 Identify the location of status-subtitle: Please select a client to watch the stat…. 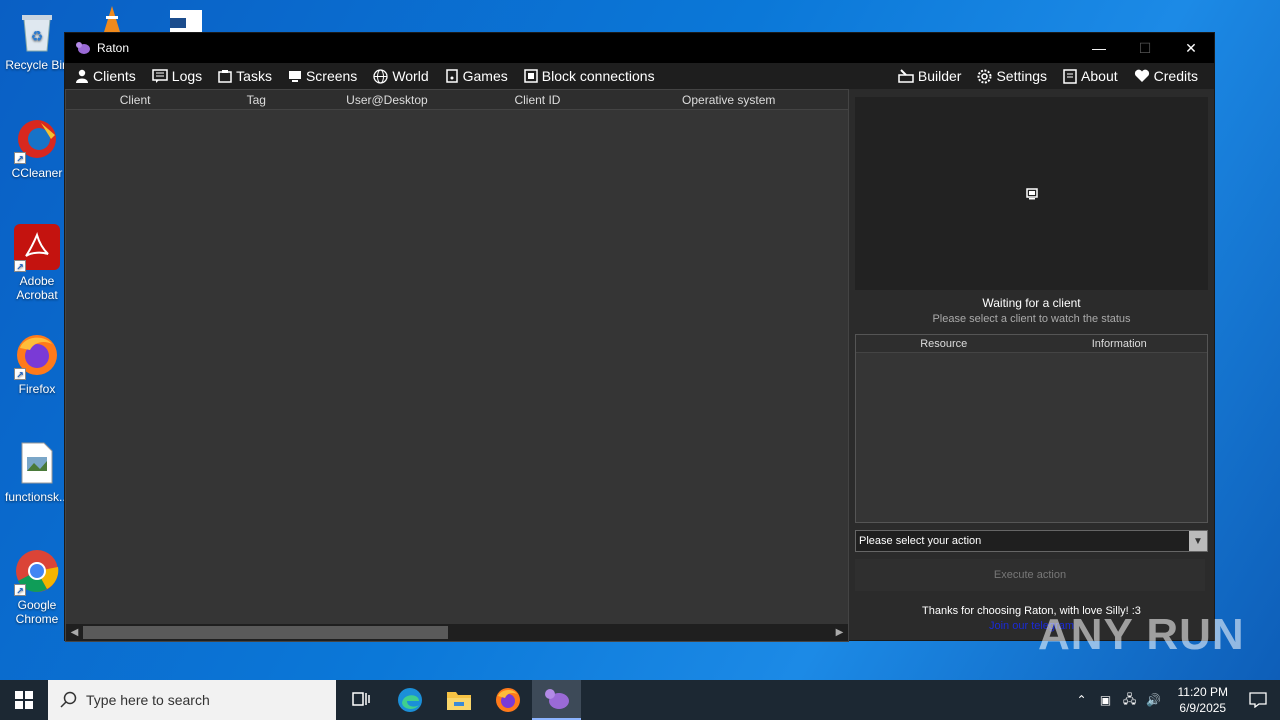
(1031, 319).